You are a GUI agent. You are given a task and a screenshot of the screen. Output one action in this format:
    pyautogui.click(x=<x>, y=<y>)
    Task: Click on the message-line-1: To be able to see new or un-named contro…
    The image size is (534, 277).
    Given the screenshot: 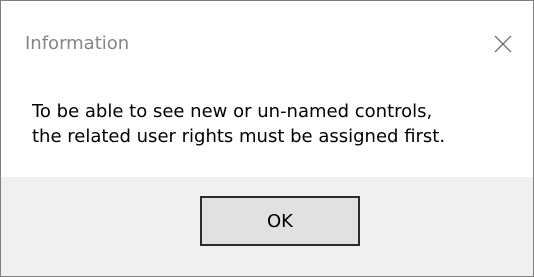 What is the action you would take?
    pyautogui.click(x=232, y=111)
    